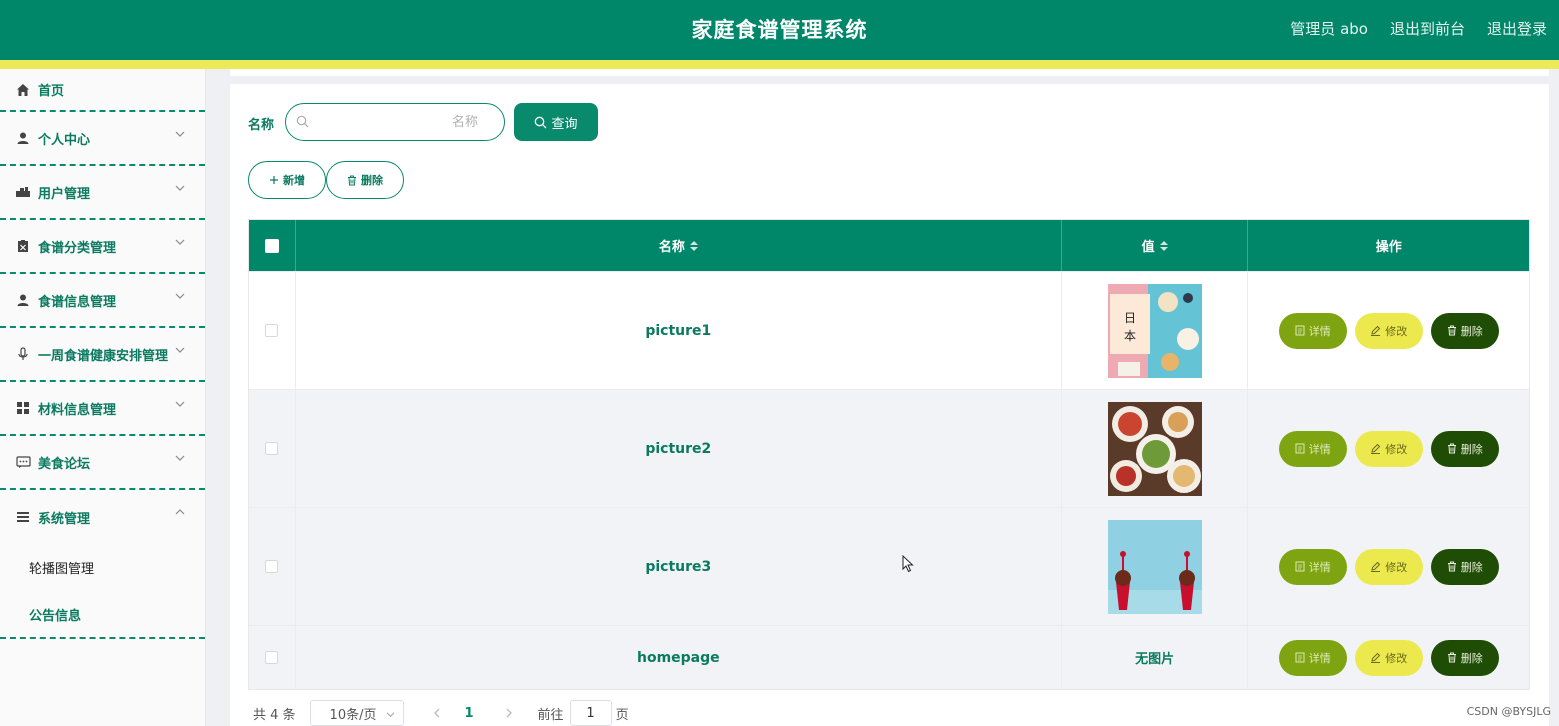  I want to click on sidebar-item-label: 美食论坛, so click(64, 464).